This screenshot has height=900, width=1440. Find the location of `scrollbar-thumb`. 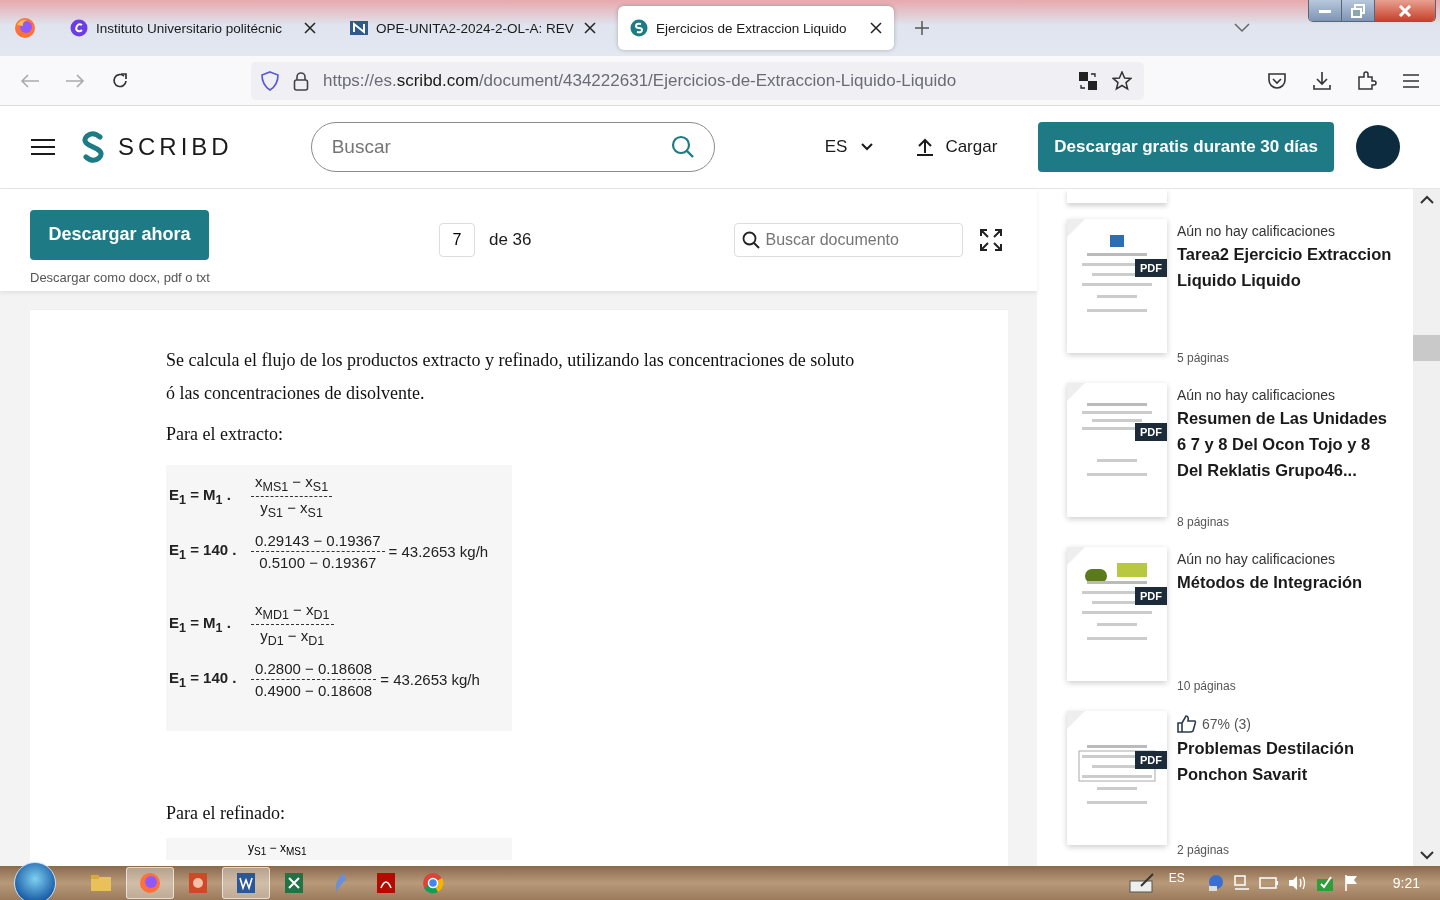

scrollbar-thumb is located at coordinates (1426, 348).